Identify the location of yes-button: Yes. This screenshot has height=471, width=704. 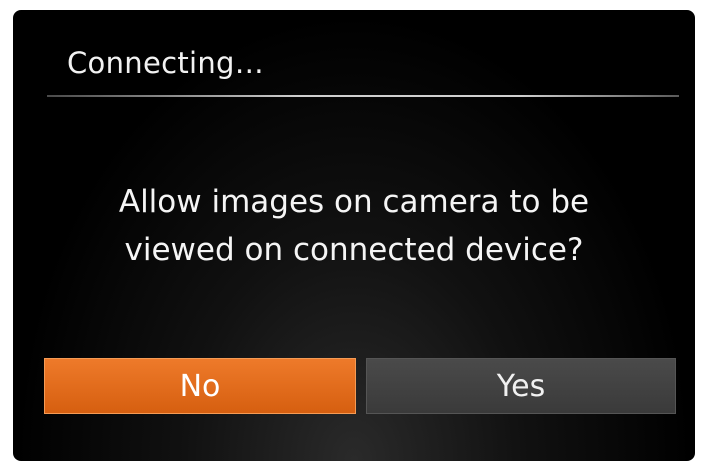
(521, 386).